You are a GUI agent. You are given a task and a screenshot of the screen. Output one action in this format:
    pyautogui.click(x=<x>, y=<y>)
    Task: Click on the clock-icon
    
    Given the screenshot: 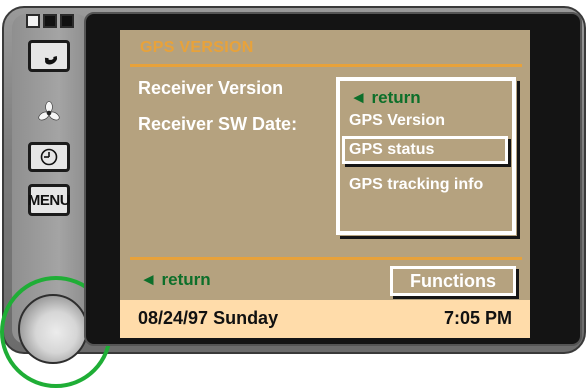 What is the action you would take?
    pyautogui.click(x=49, y=157)
    